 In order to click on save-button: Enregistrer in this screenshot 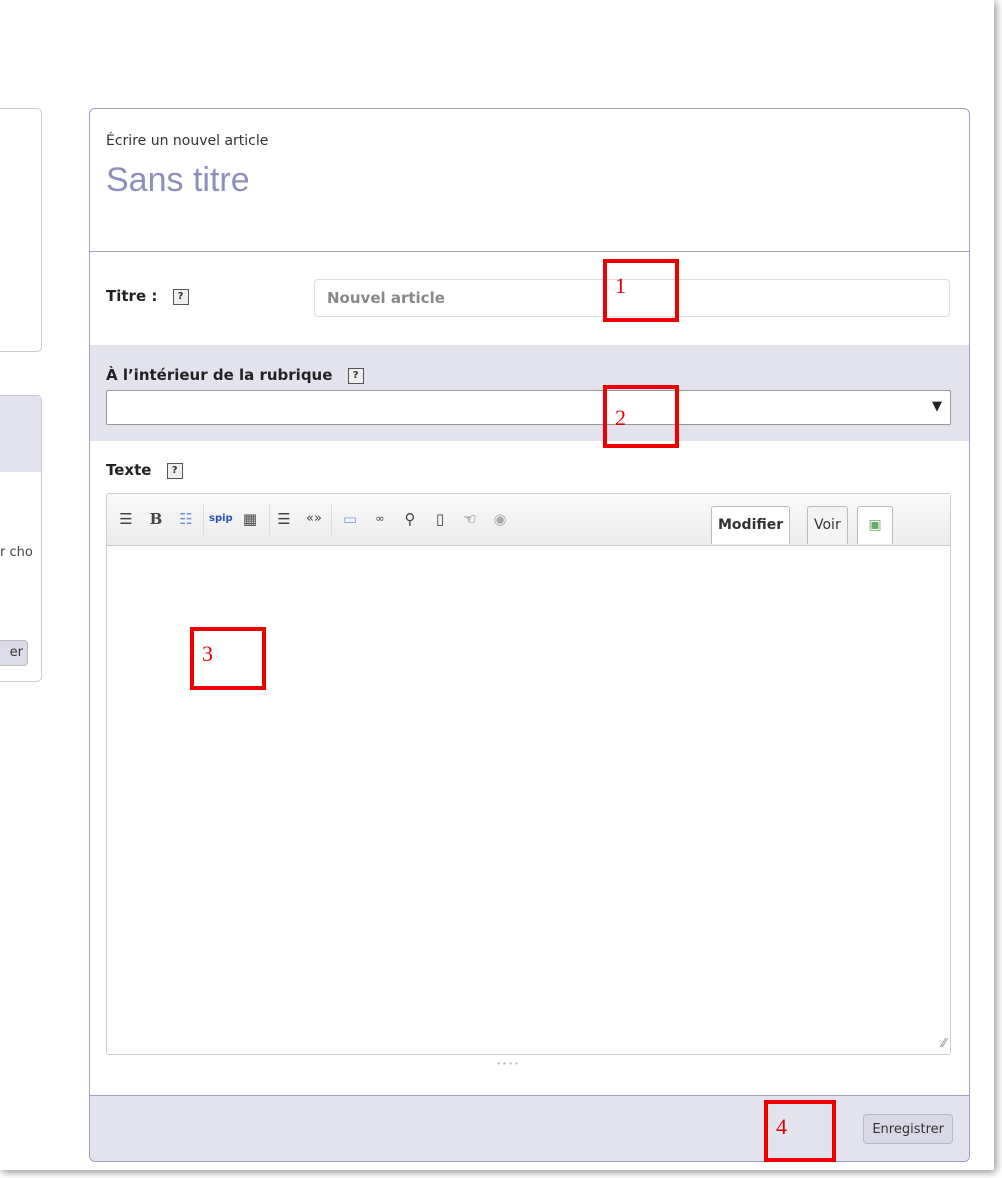, I will do `click(908, 1129)`.